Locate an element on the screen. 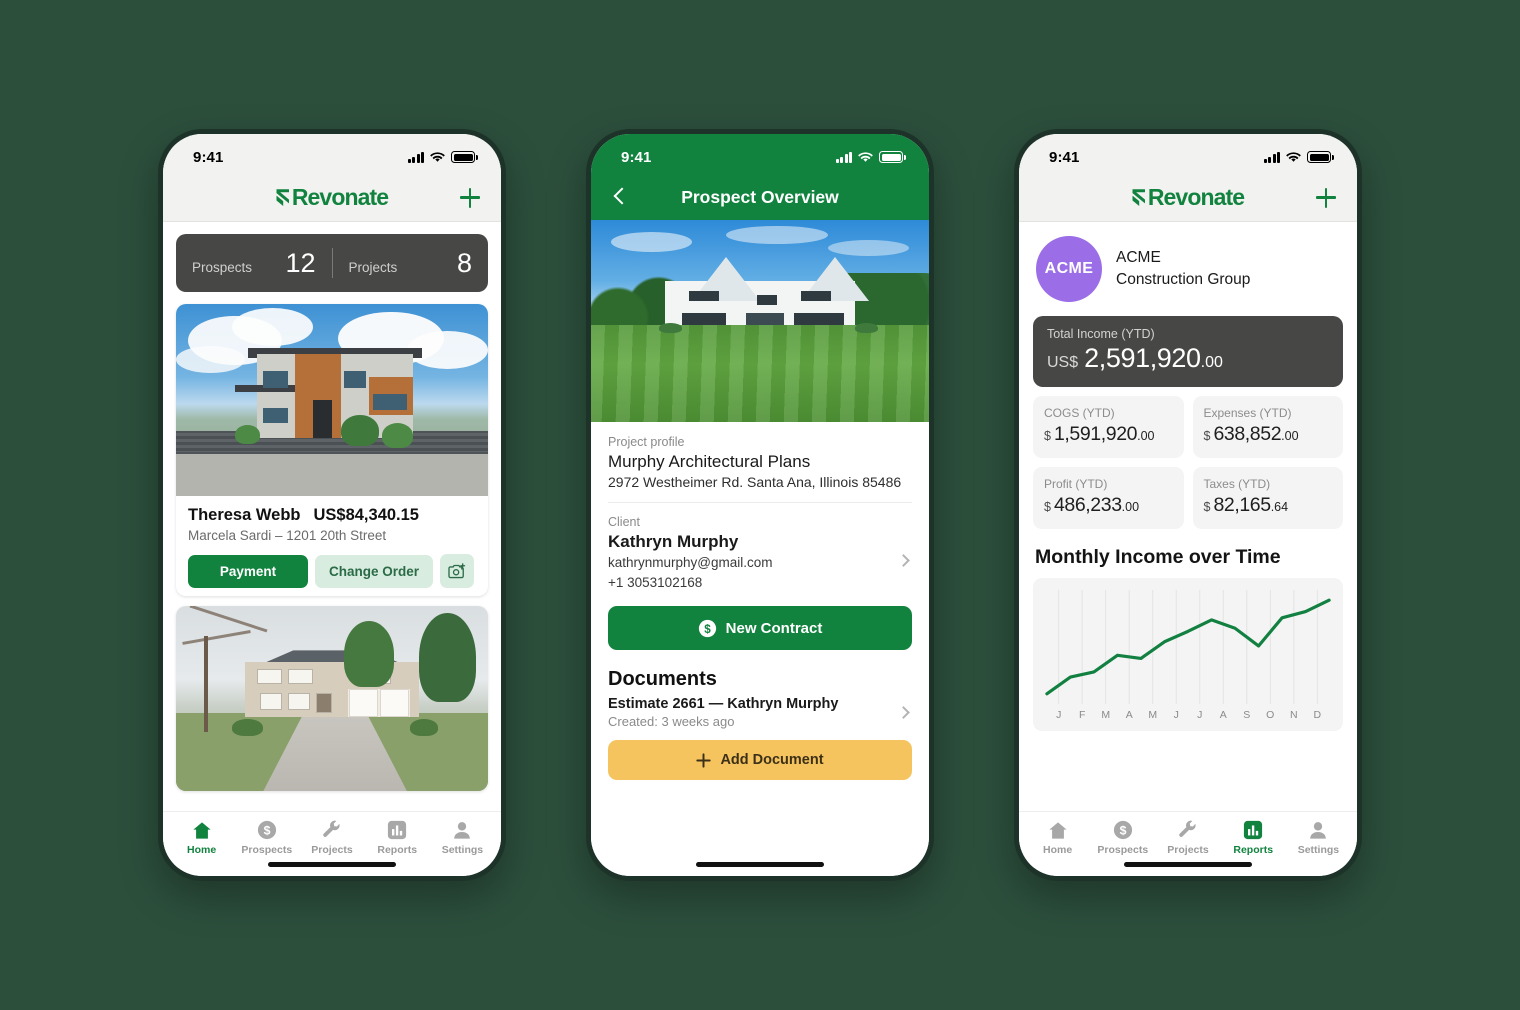 Image resolution: width=1520 pixels, height=1010 pixels. revonate-logo: Revonate is located at coordinates (332, 197).